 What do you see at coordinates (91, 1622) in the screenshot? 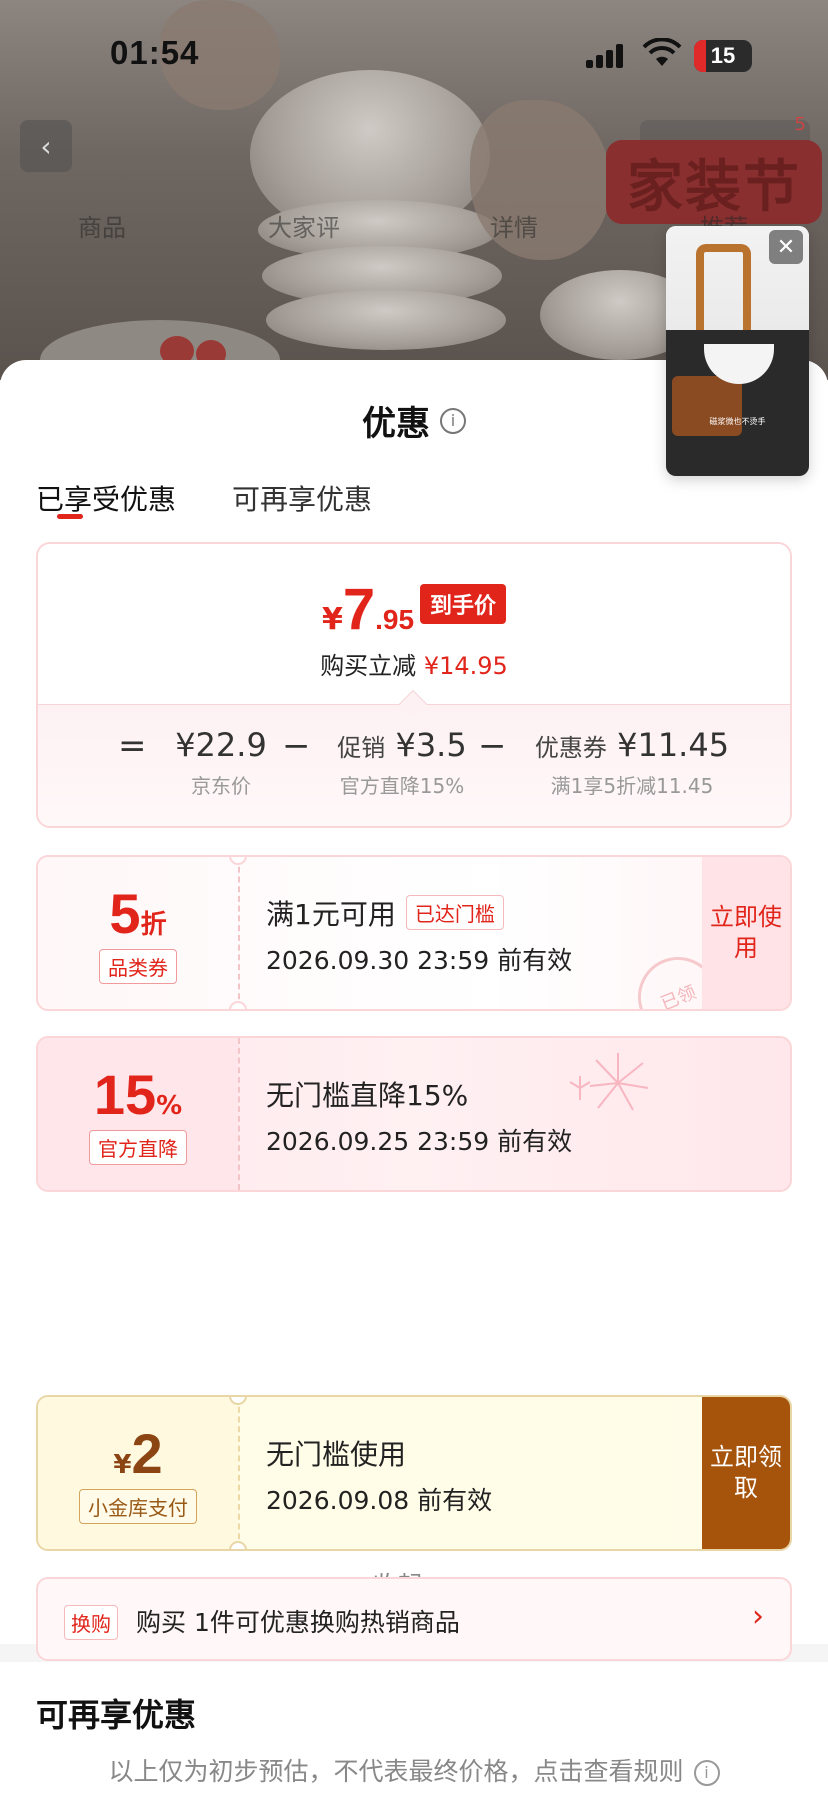
I see `swap-tag: 换购` at bounding box center [91, 1622].